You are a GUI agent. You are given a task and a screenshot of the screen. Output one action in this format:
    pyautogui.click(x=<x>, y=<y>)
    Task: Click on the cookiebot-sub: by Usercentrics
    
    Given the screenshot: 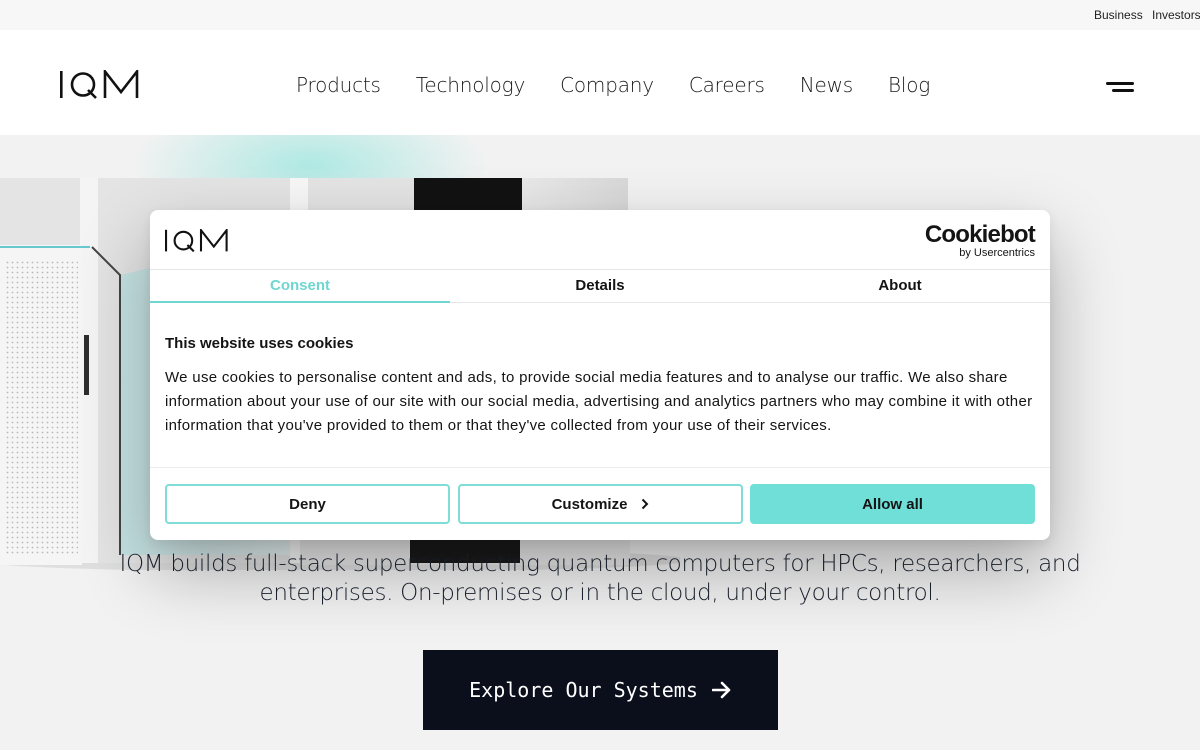 What is the action you would take?
    pyautogui.click(x=997, y=253)
    